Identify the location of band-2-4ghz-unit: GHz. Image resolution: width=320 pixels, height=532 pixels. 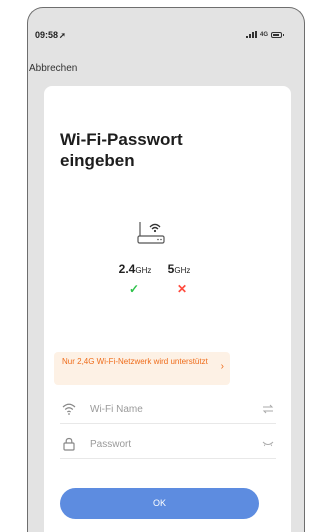
(143, 270).